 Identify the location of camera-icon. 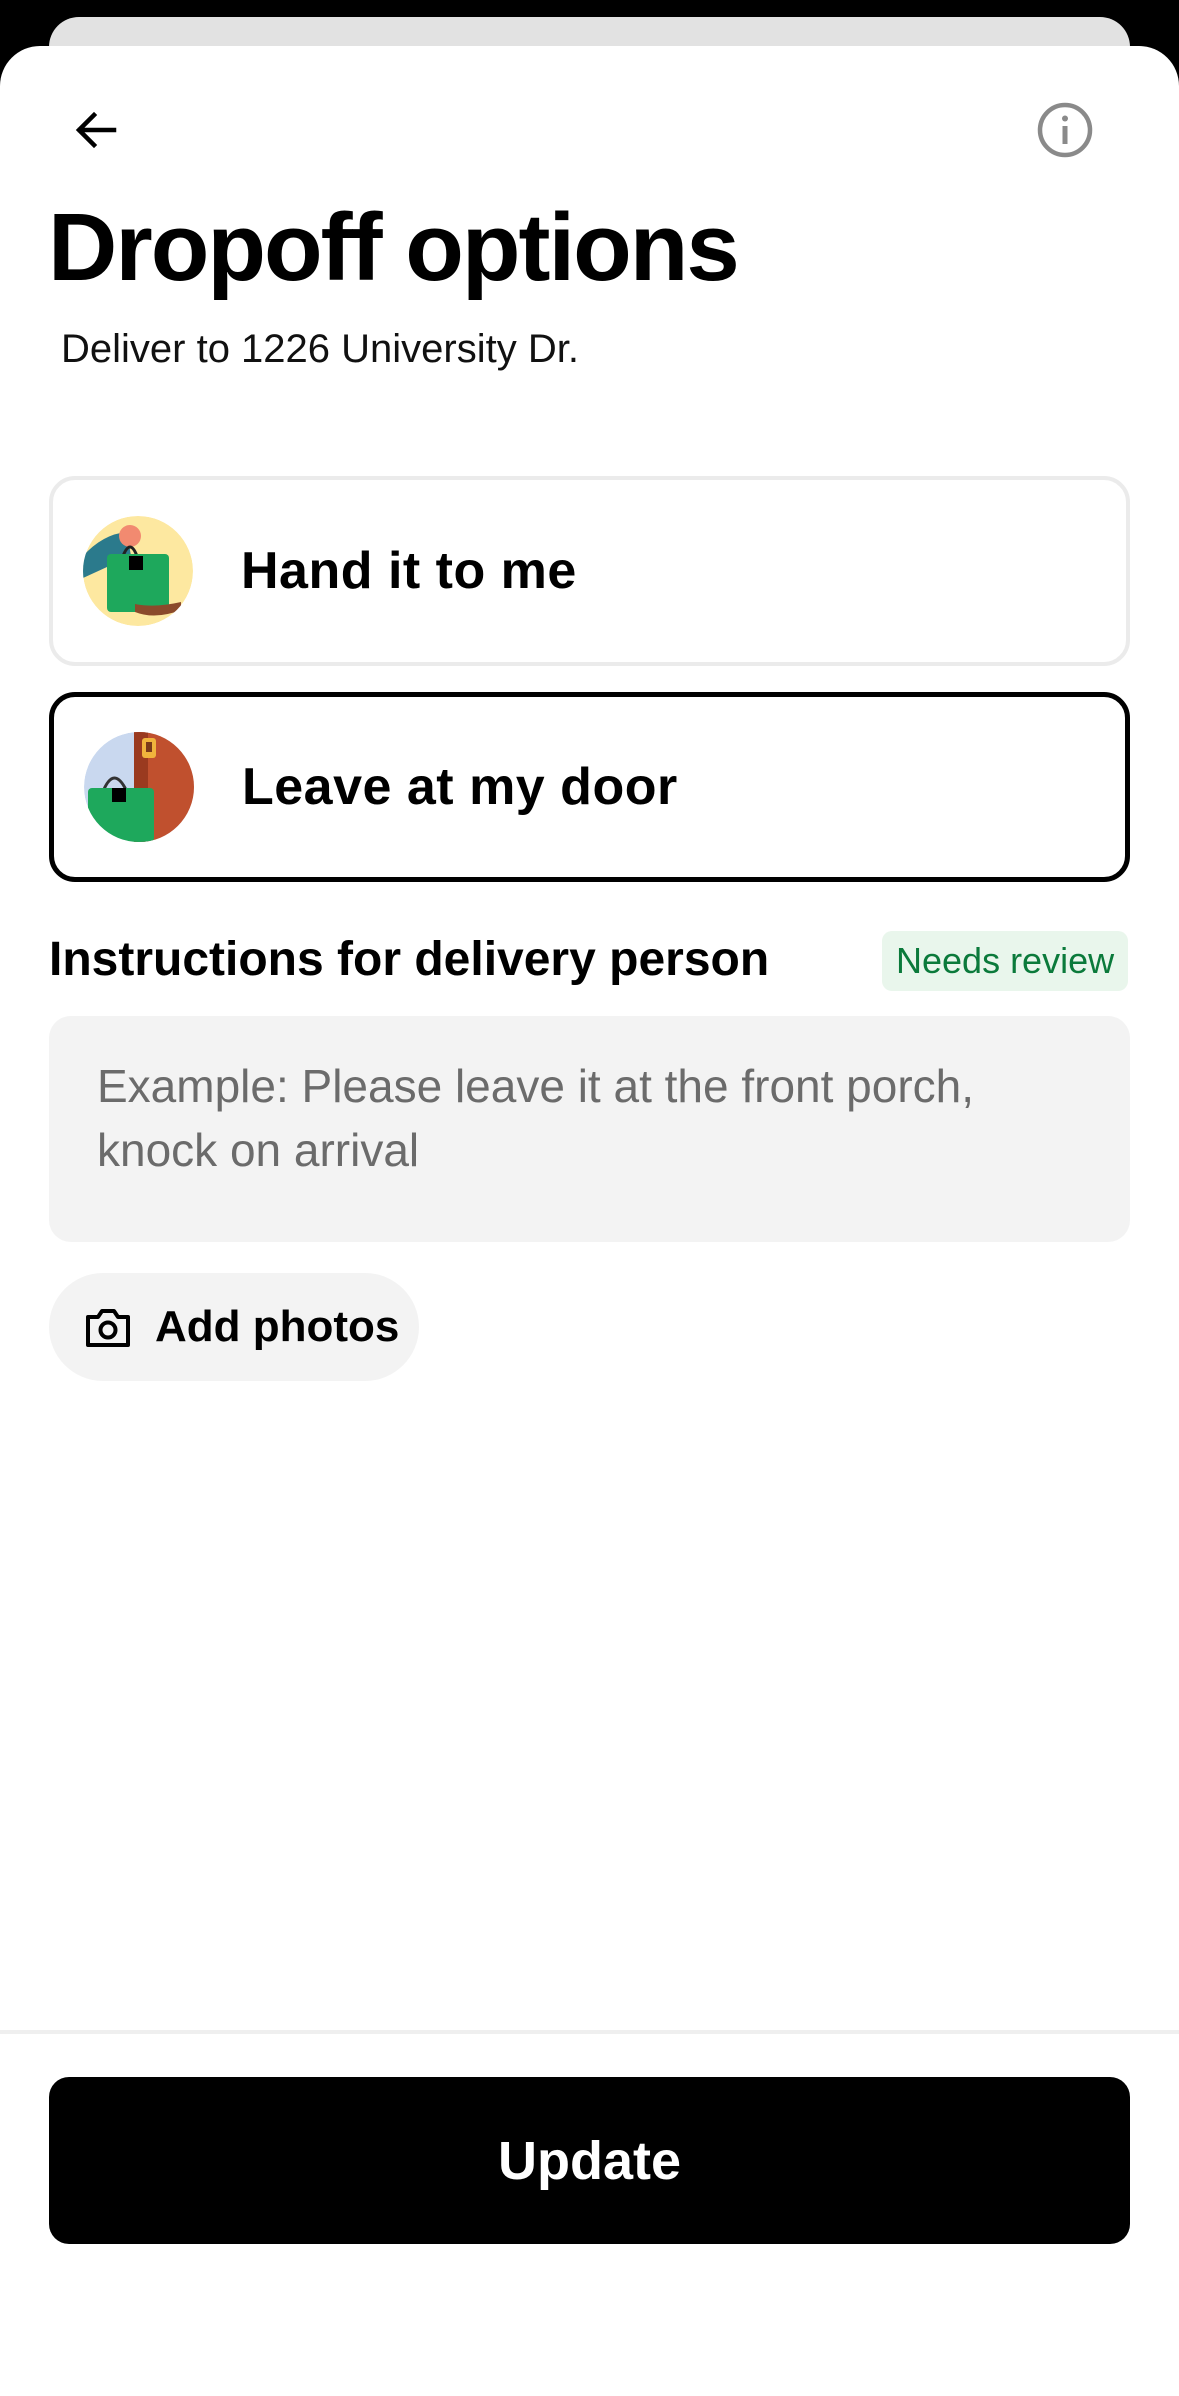
(108, 1327).